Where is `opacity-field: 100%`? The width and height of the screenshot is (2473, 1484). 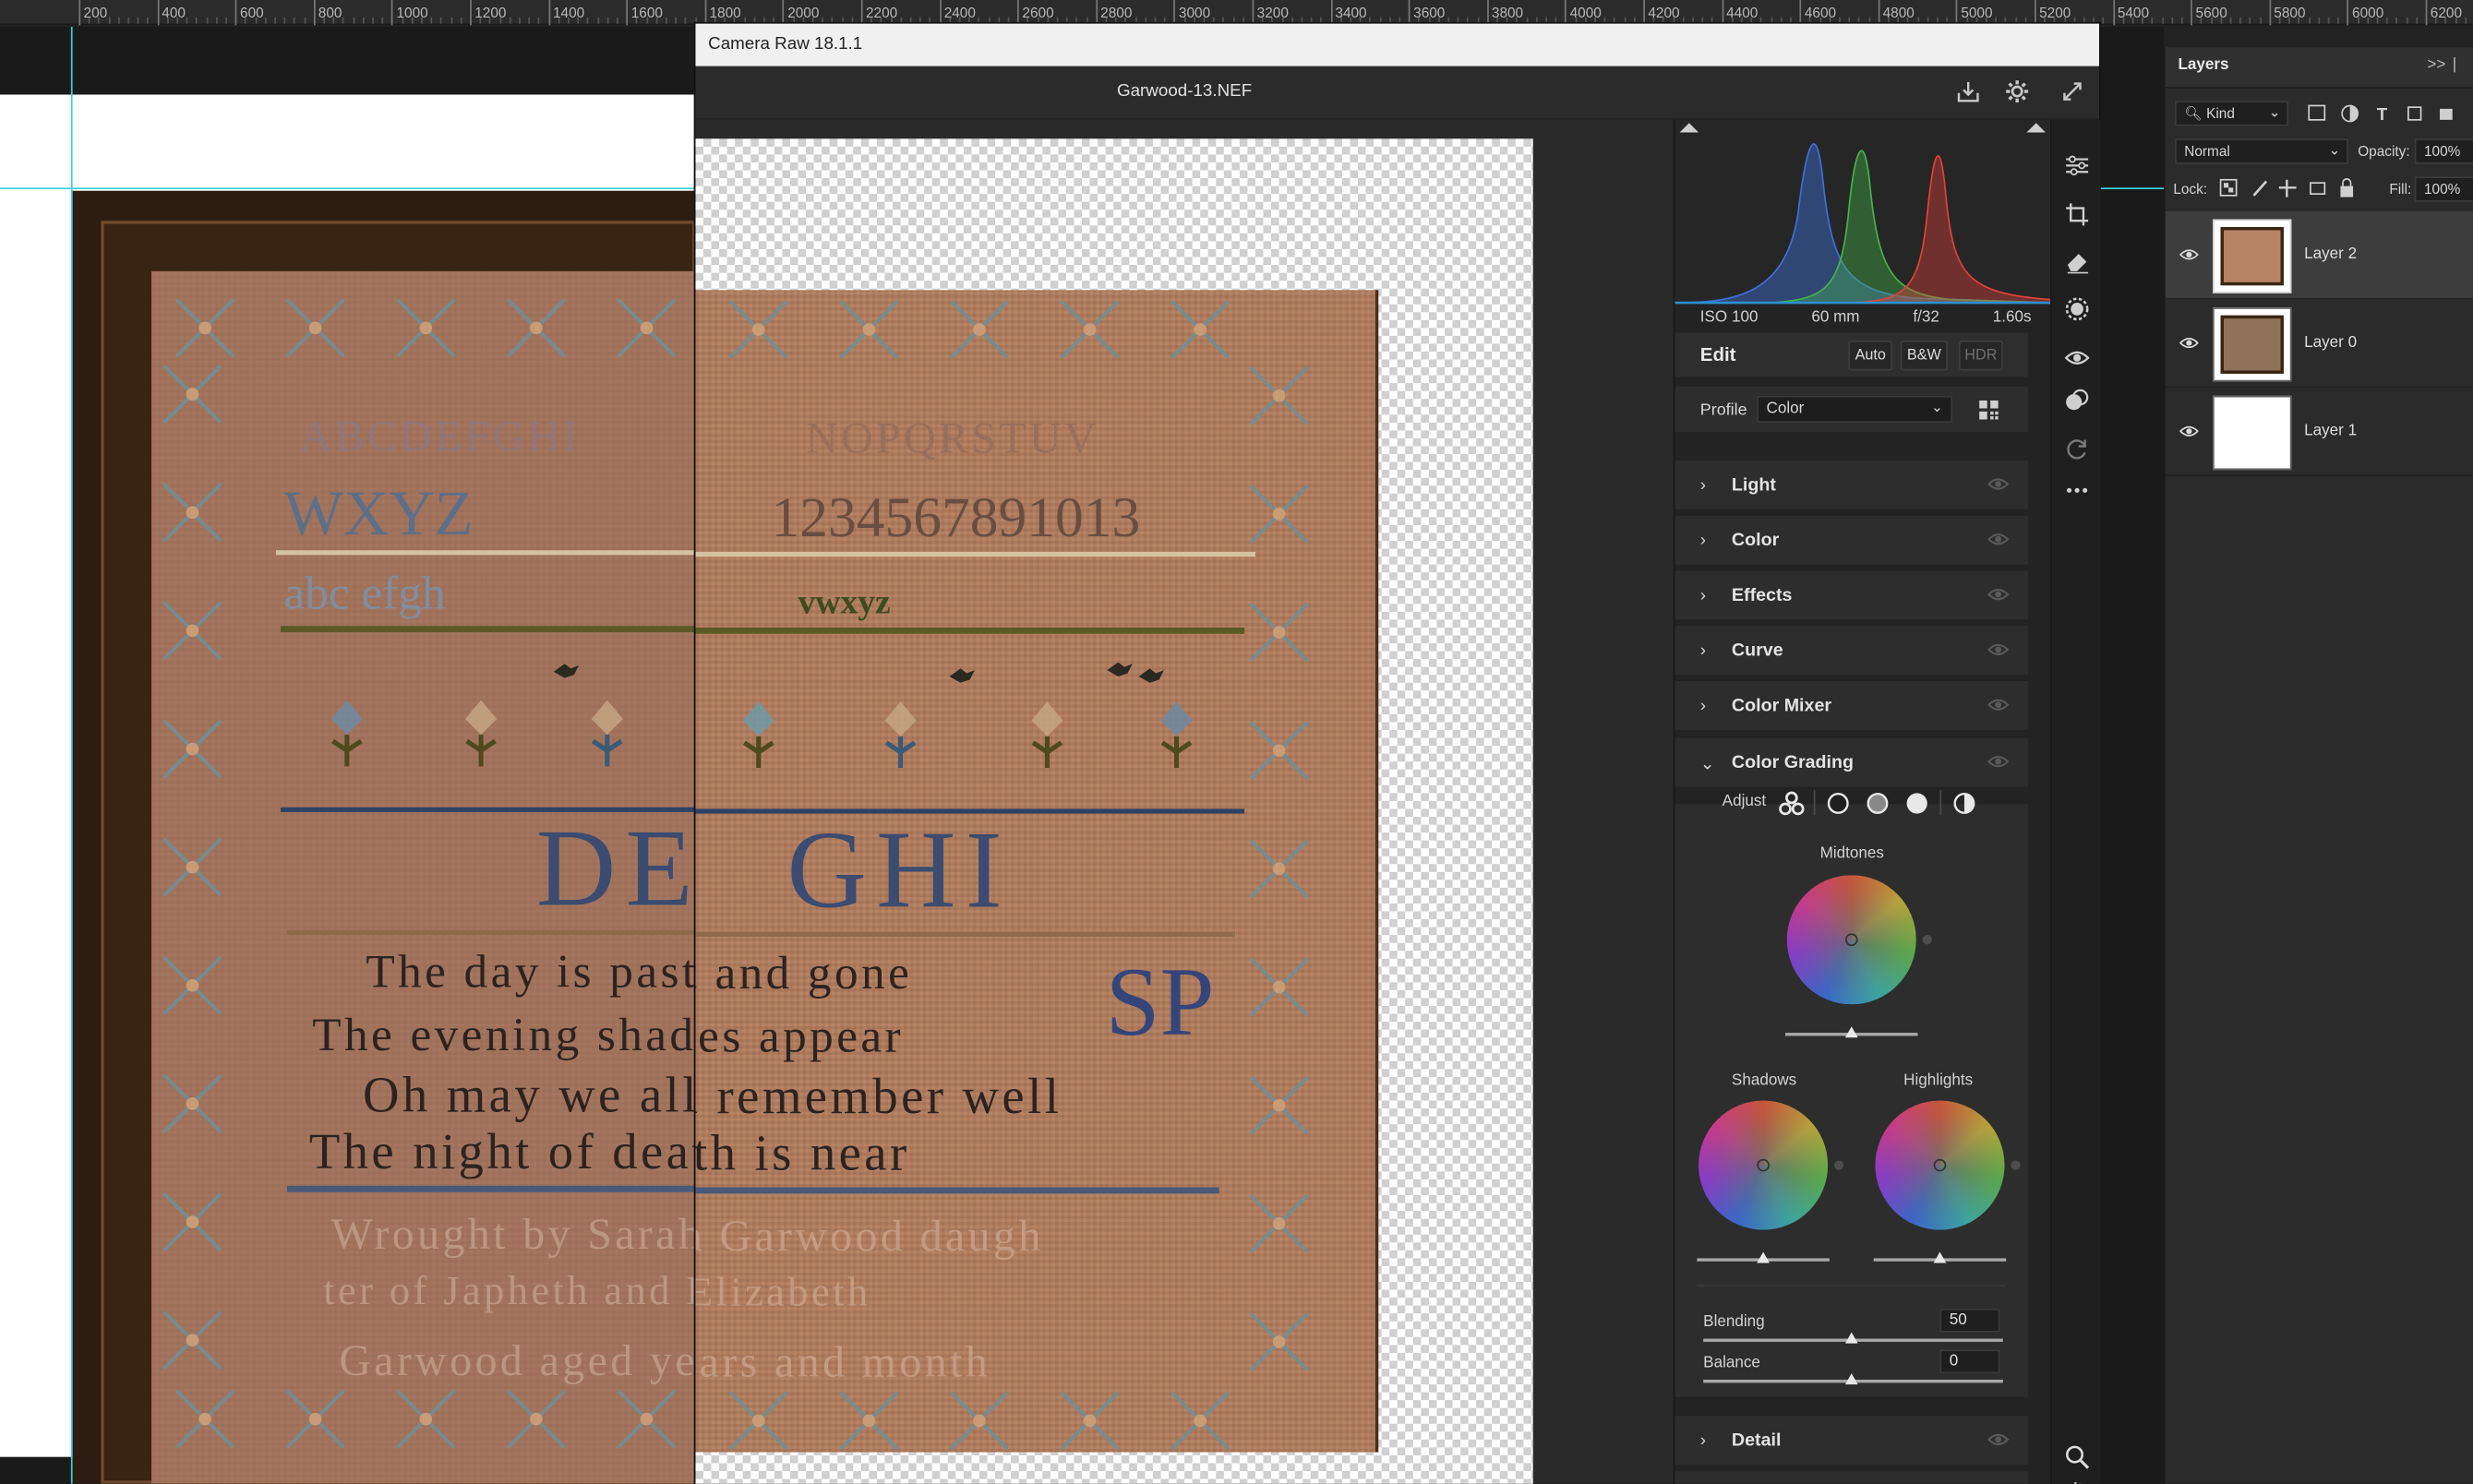 opacity-field: 100% is located at coordinates (2443, 151).